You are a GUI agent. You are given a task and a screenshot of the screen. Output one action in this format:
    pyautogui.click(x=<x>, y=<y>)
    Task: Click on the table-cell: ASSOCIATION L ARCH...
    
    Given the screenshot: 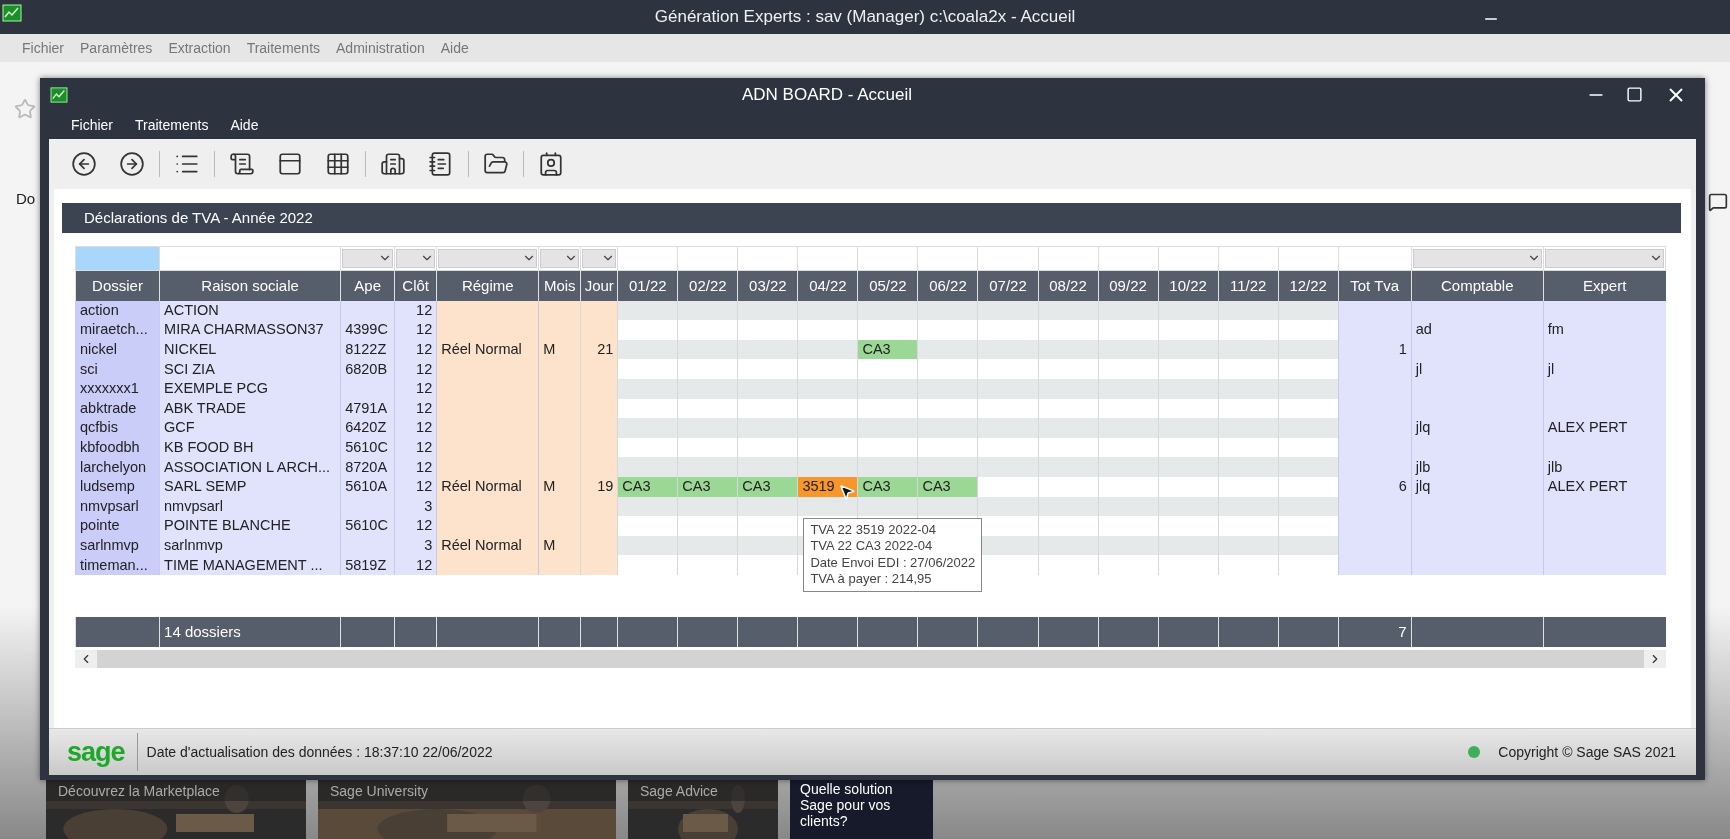 What is the action you would take?
    pyautogui.click(x=250, y=467)
    